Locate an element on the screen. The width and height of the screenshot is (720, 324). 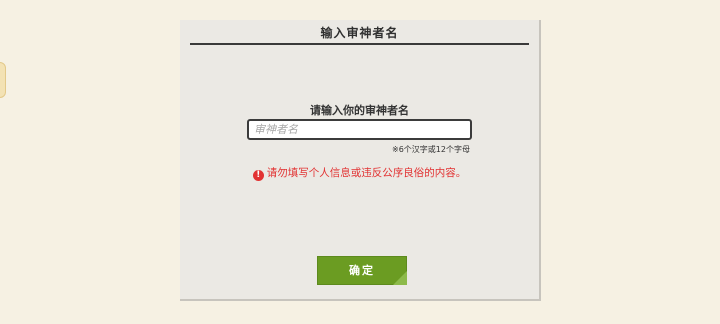
length-hint: ※6个汉字或12个字母 is located at coordinates (431, 149).